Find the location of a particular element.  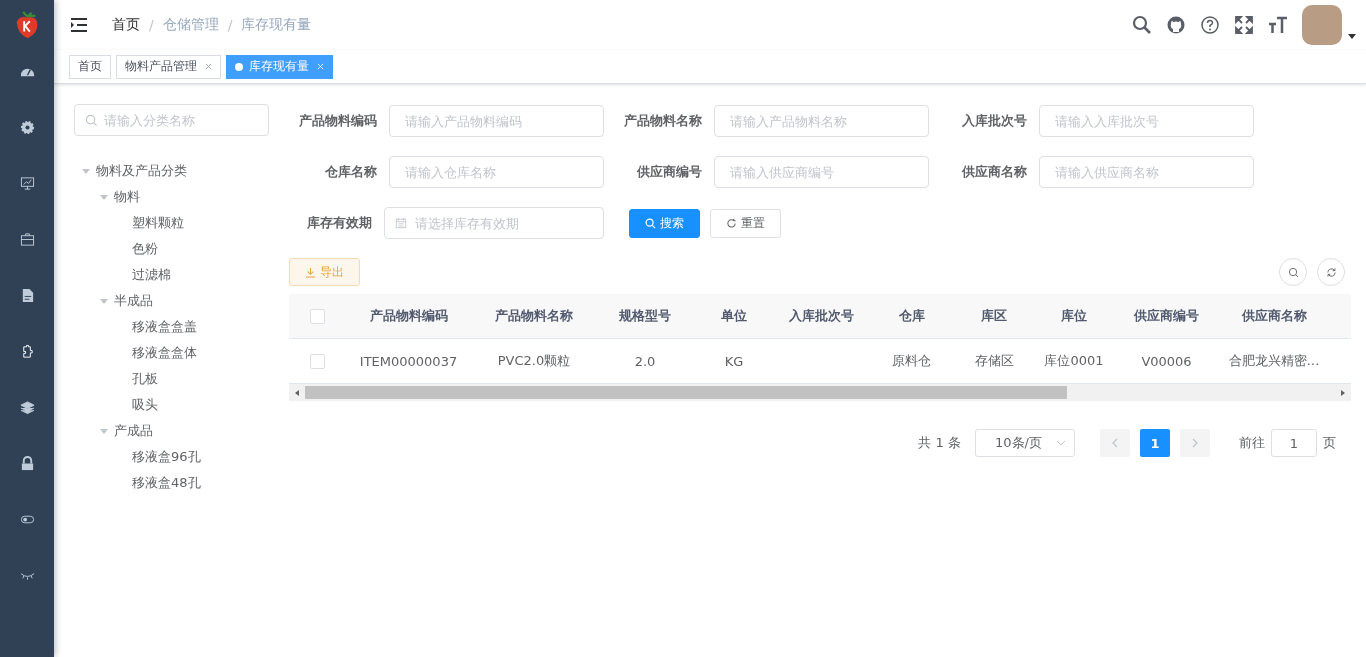

chevron-left-icon is located at coordinates (1115, 443).